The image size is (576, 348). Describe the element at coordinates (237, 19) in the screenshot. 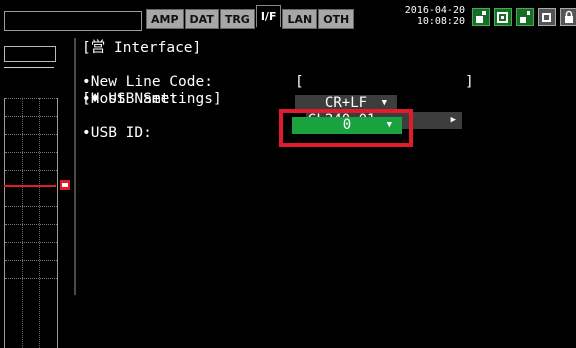

I see `tab-trg: TRG` at that location.